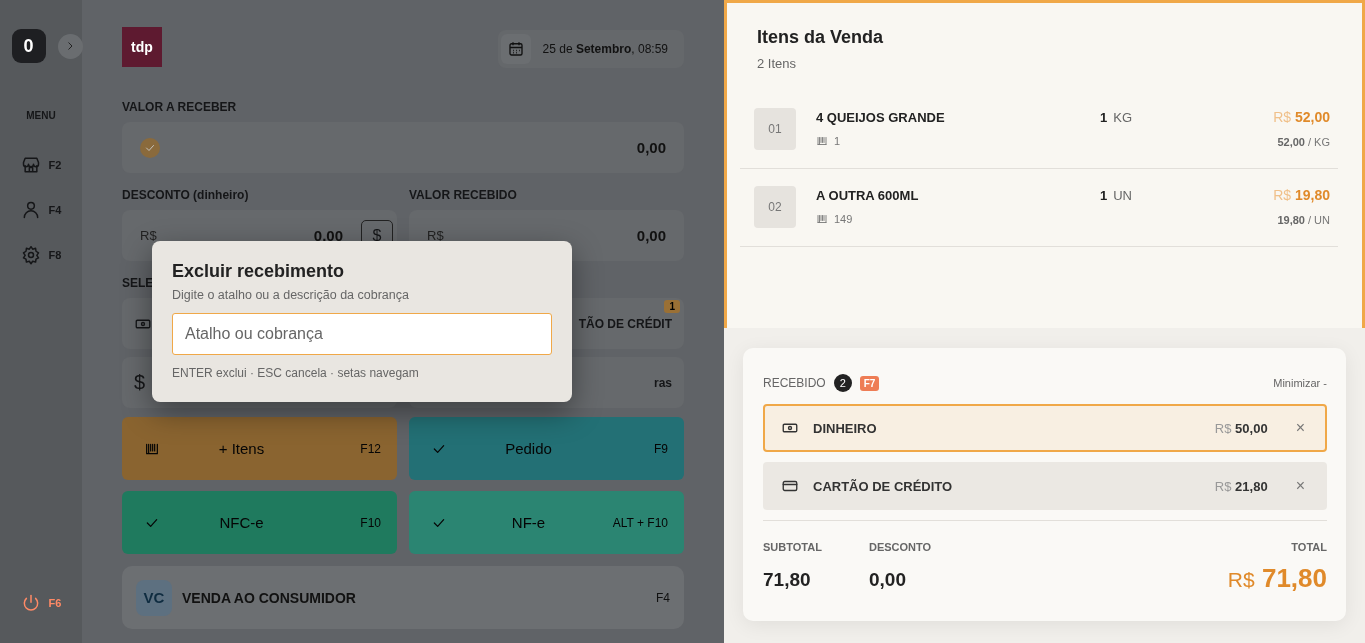  I want to click on calendar-icon, so click(515, 49).